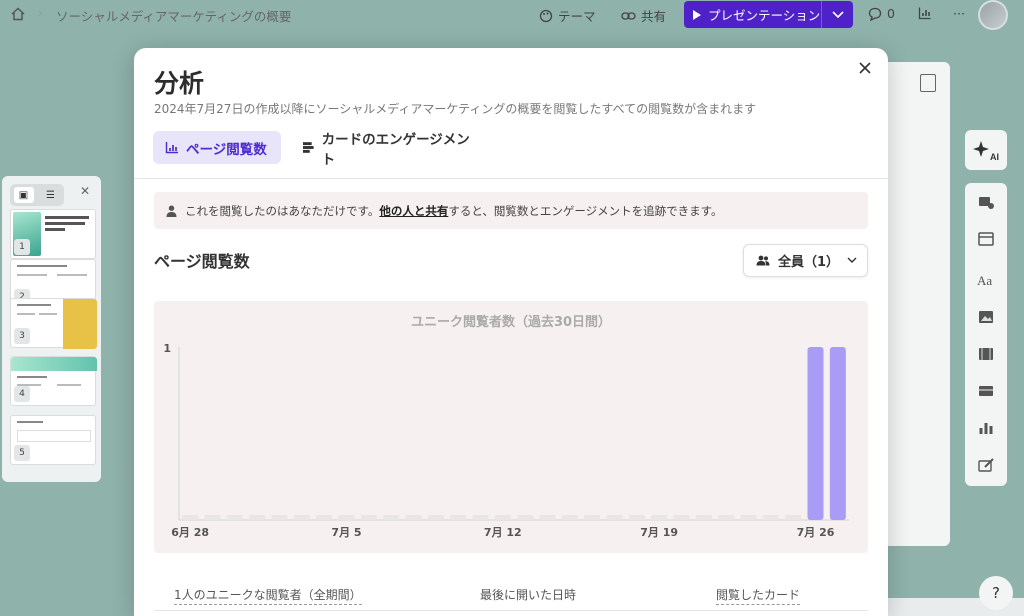 This screenshot has width=1024, height=616. I want to click on tab-label: ページ閲覧数, so click(226, 149).